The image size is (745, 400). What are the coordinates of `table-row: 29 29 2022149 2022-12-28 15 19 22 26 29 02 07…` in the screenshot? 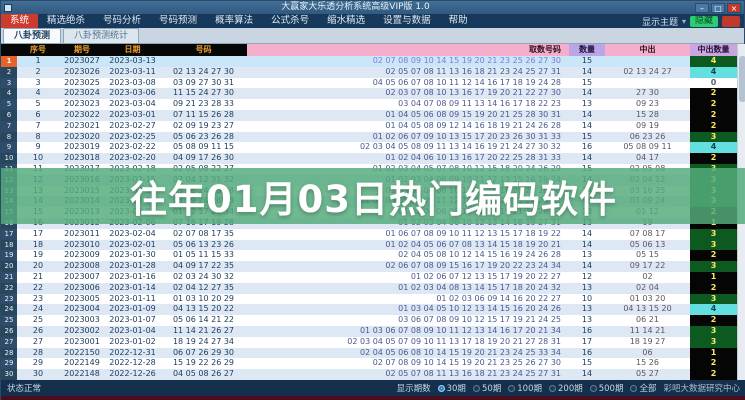 It's located at (373, 364).